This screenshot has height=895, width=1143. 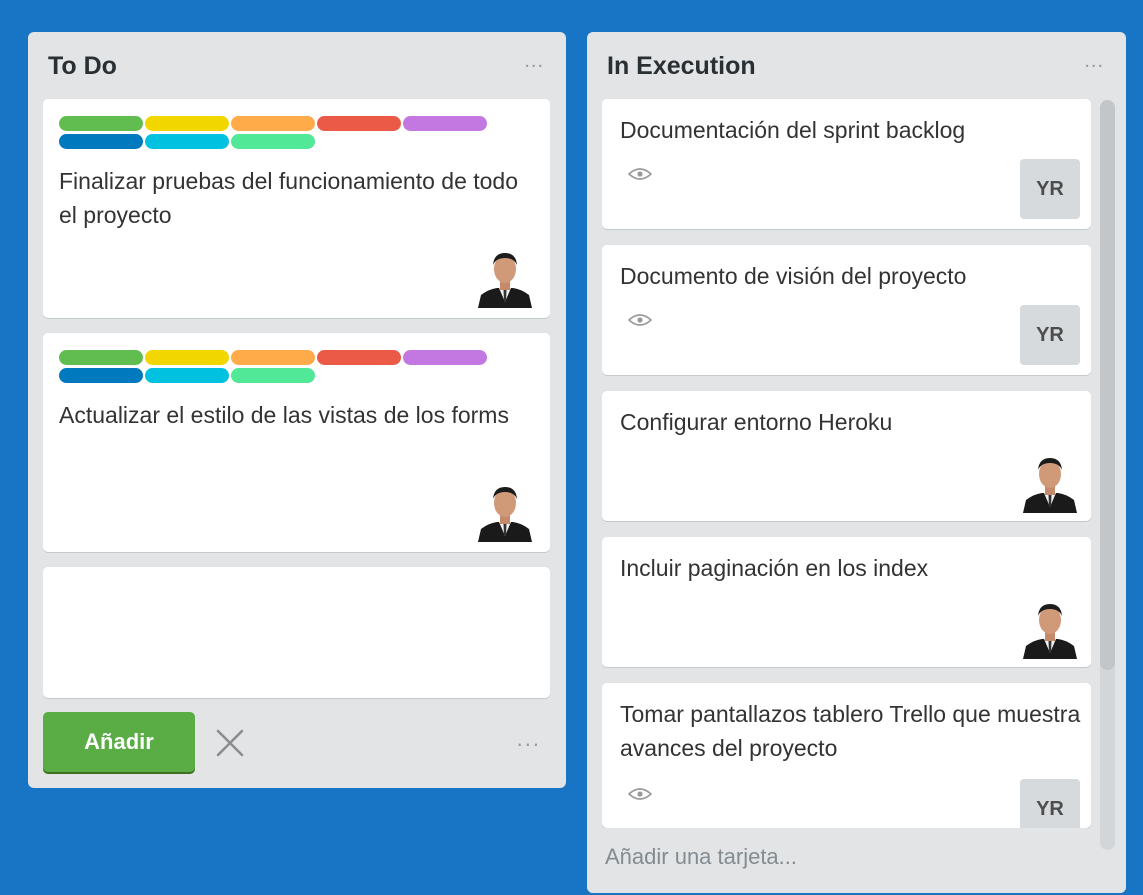 I want to click on scrollbar, so click(x=1107, y=475).